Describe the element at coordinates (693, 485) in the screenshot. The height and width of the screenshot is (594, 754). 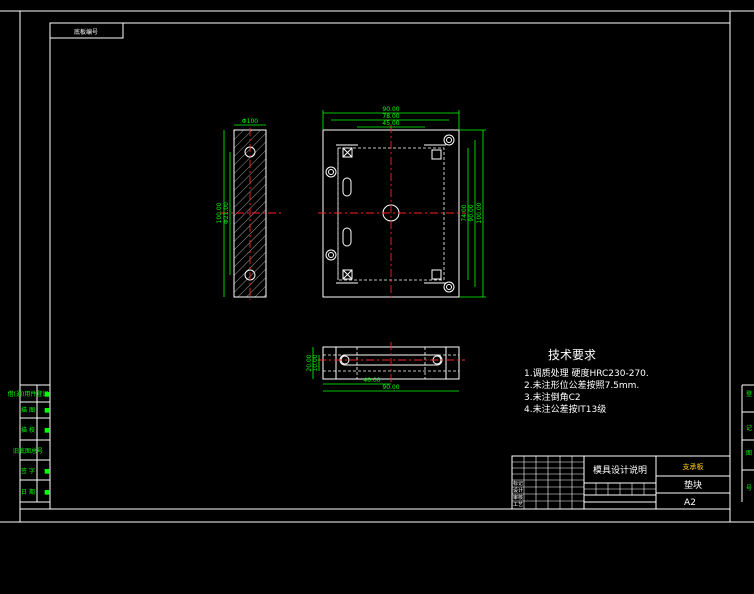
I see `part-name: 垫块` at that location.